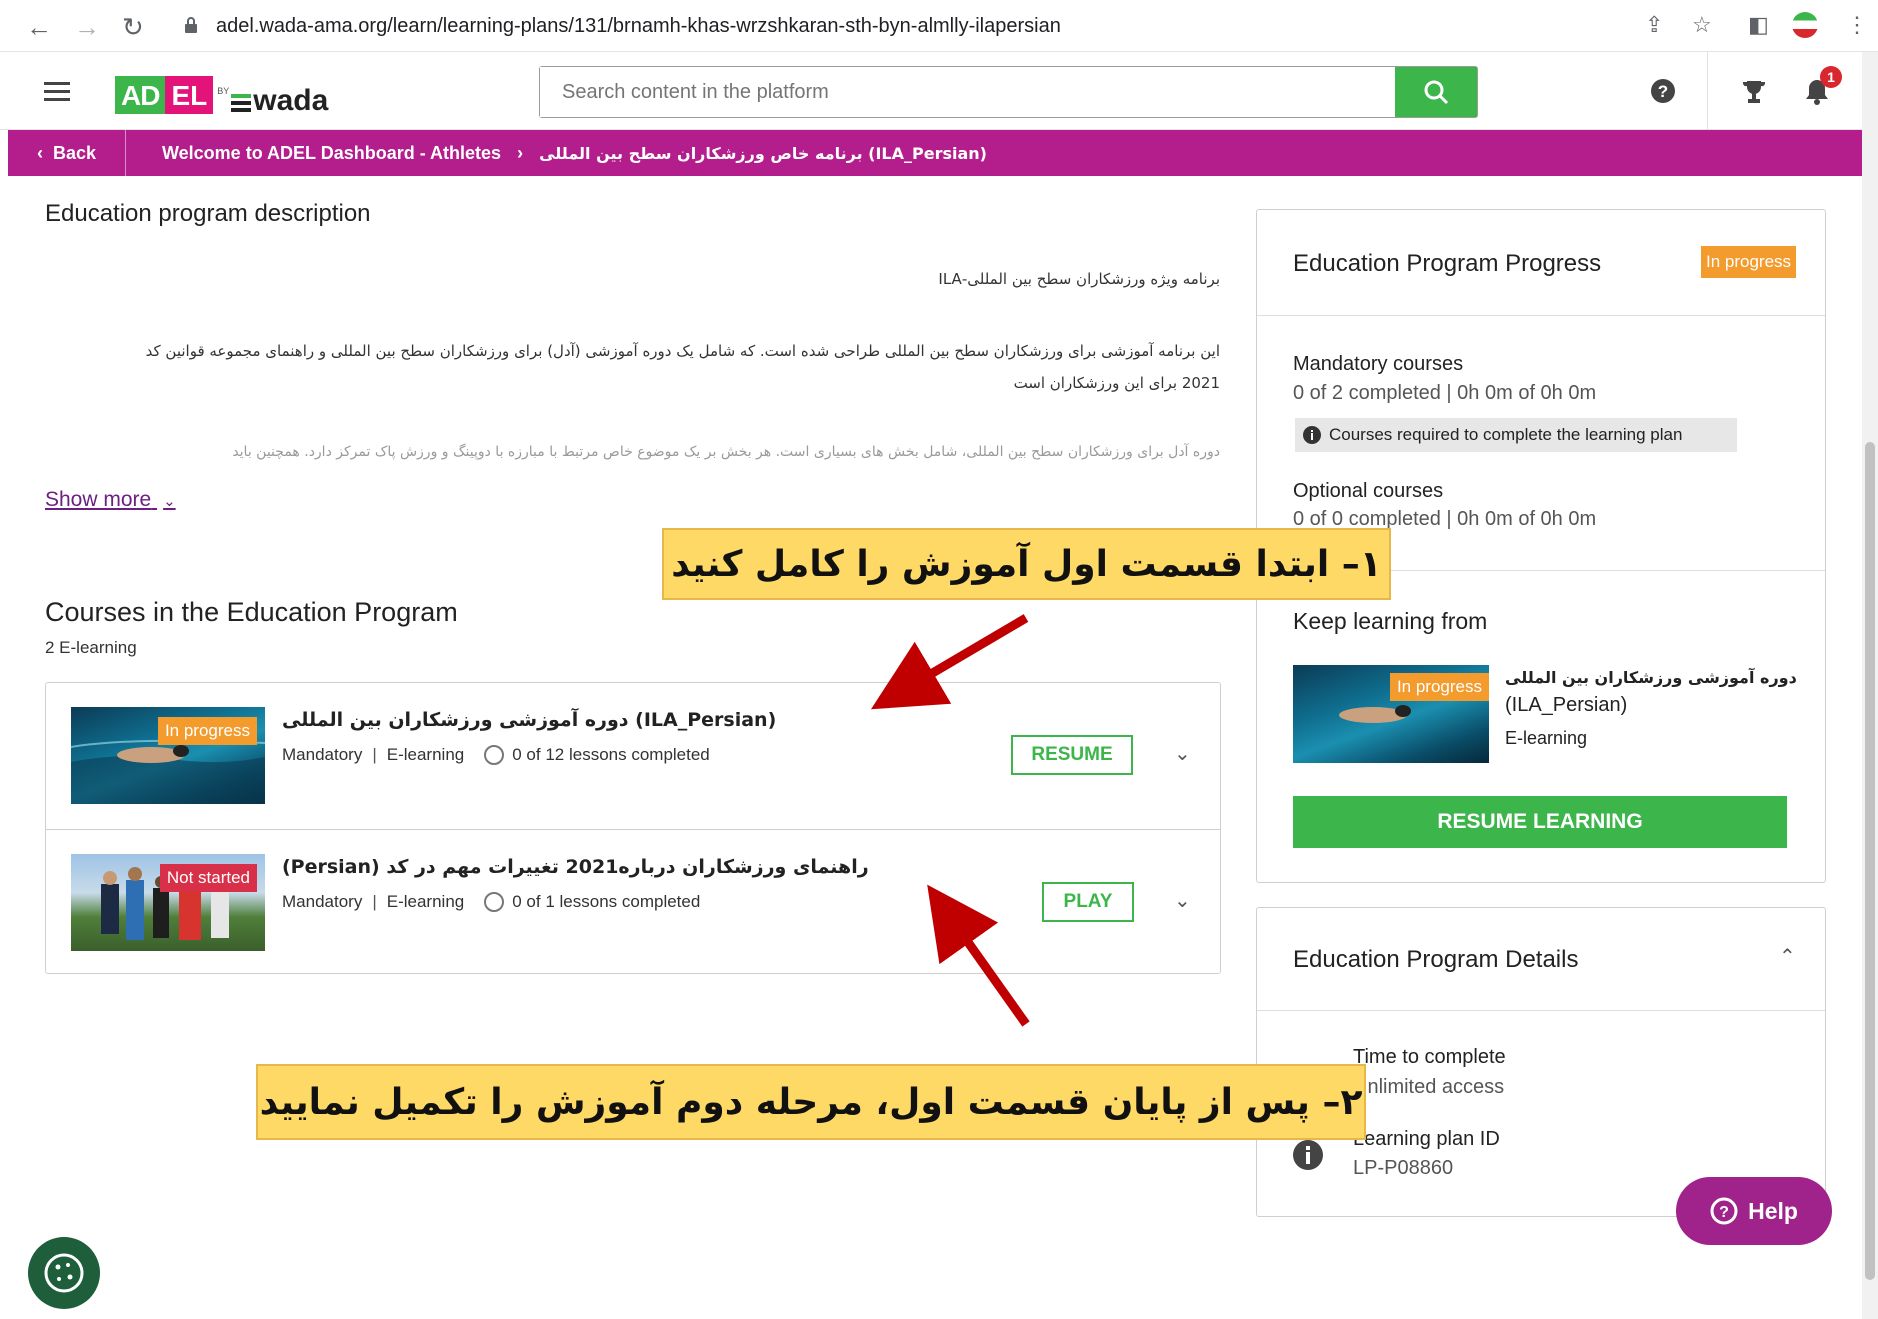 This screenshot has width=1878, height=1319. I want to click on show-more-link: Show more ⌄, so click(110, 500).